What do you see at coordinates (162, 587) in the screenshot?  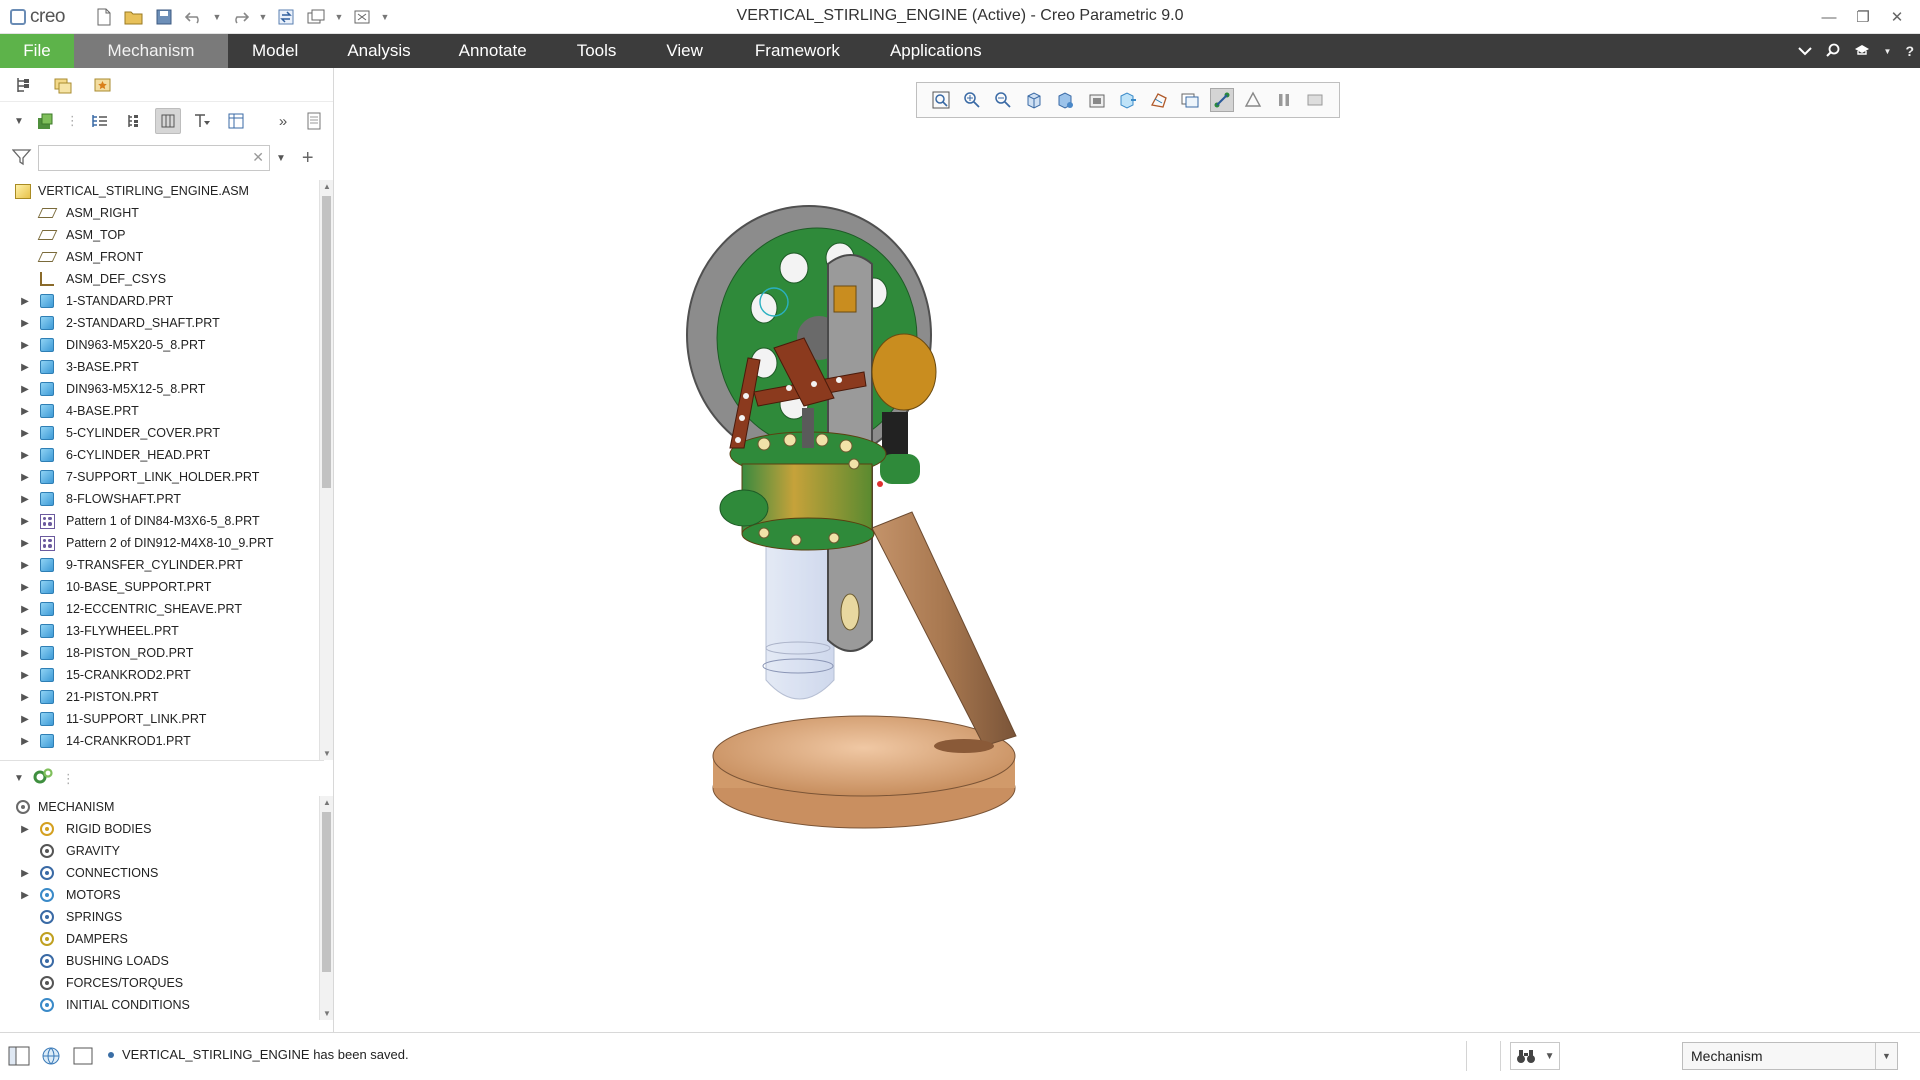 I see `tree-item: ▶ 10-BASE_SUPPORT.PRT` at bounding box center [162, 587].